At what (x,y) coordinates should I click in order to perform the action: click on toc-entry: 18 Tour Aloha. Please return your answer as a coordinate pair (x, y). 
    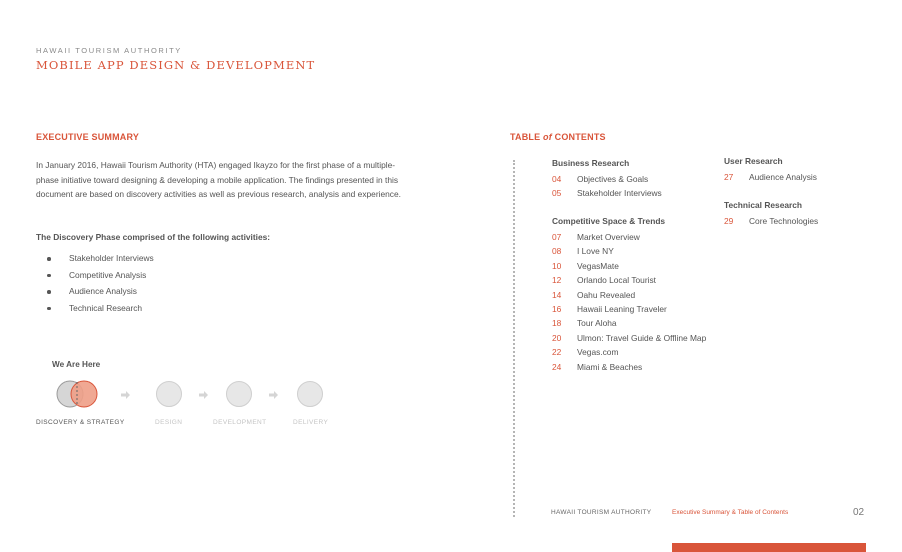
    Looking at the image, I should click on (629, 324).